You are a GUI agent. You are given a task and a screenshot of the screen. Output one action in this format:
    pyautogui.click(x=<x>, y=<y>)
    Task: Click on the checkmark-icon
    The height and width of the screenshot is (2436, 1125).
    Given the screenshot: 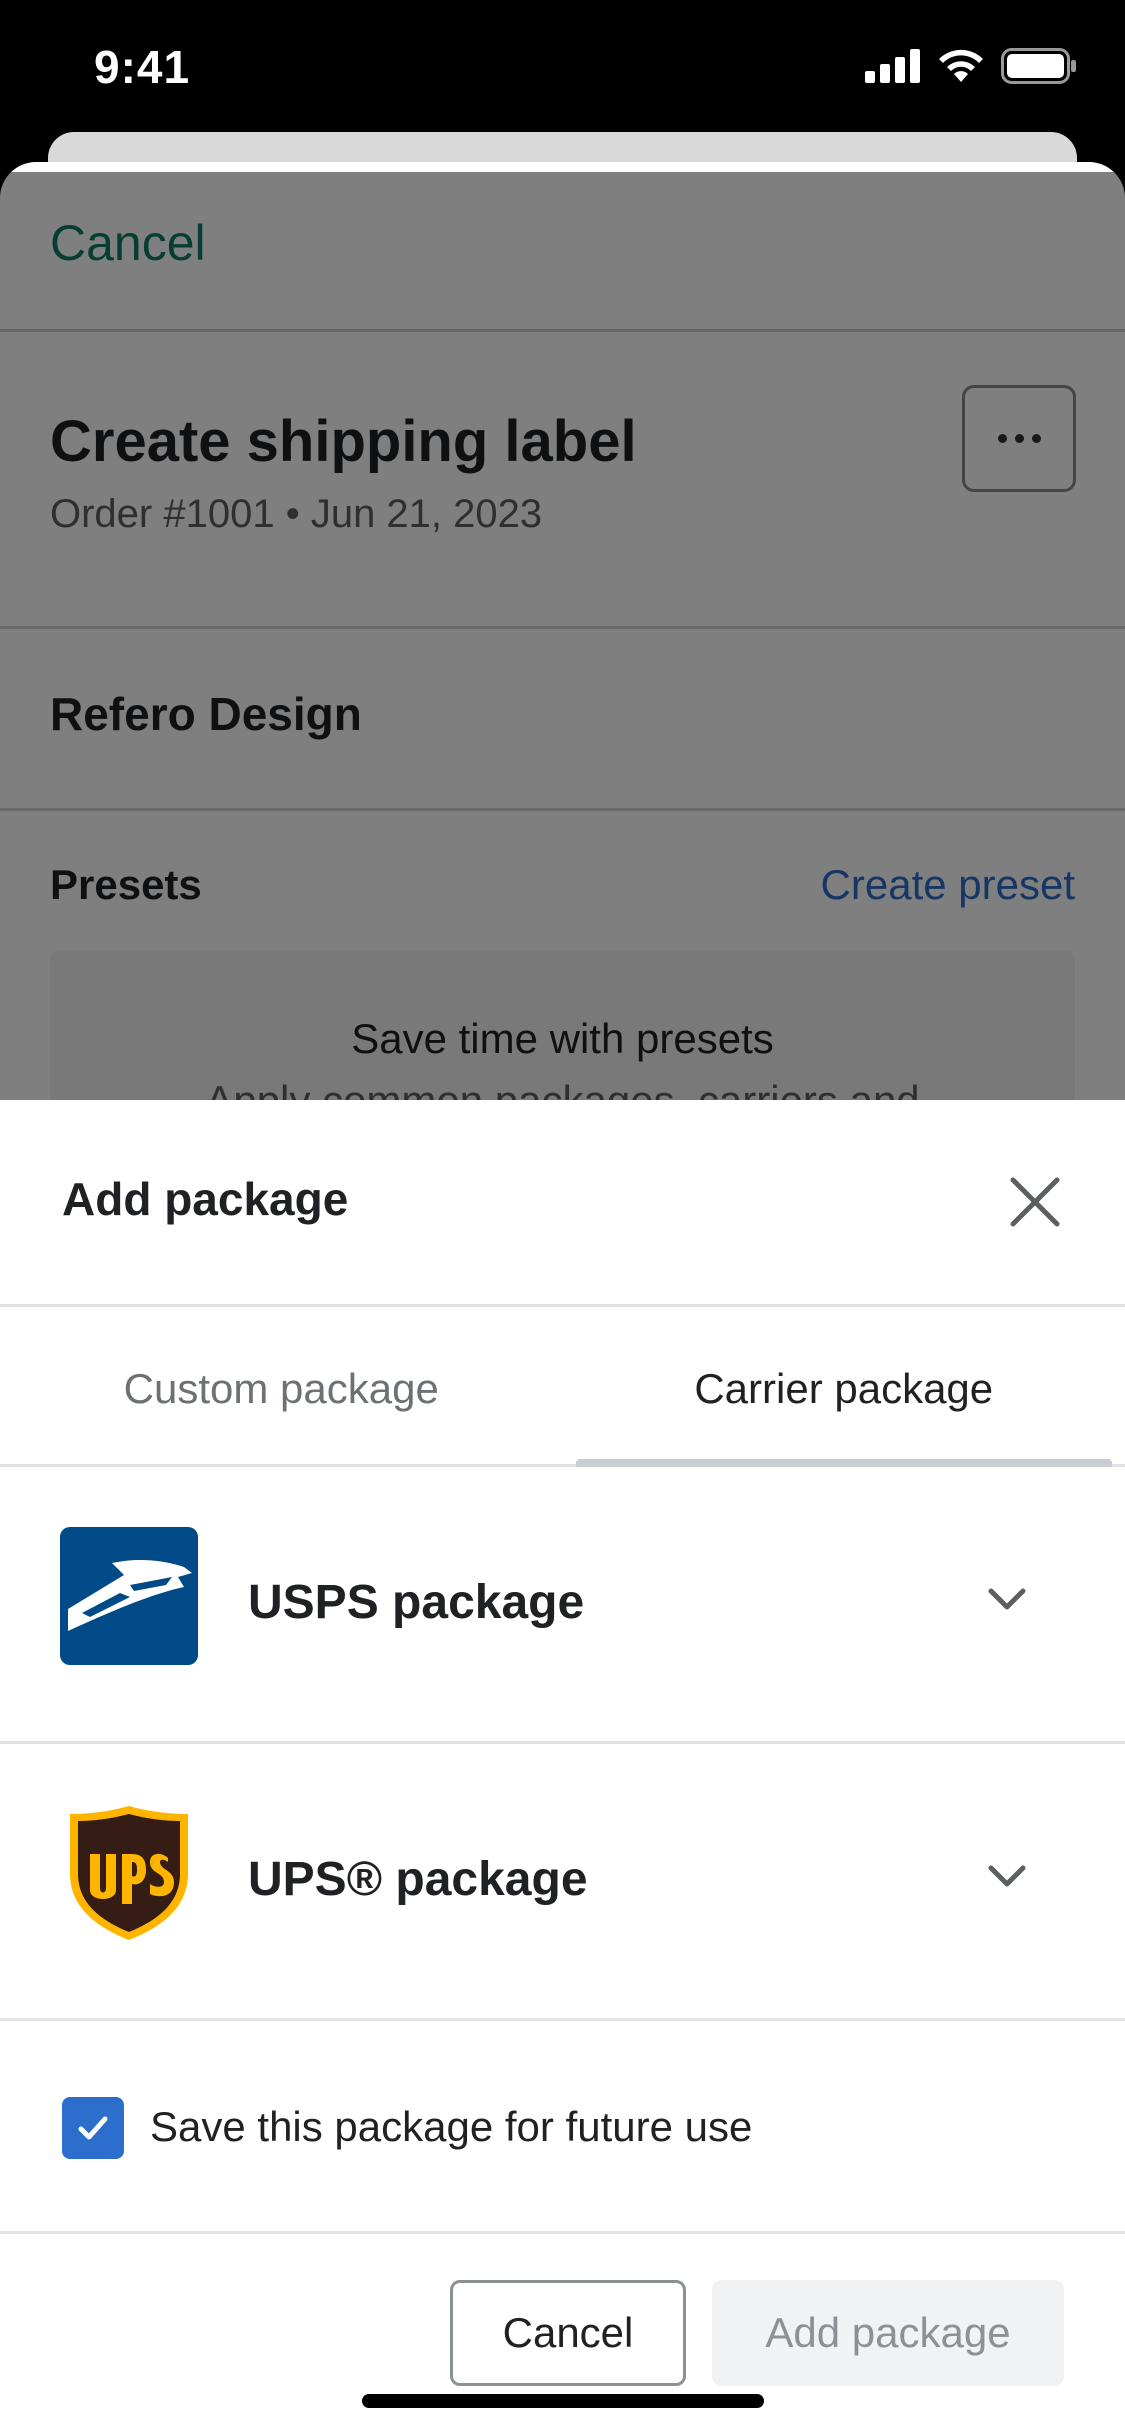 What is the action you would take?
    pyautogui.click(x=93, y=2128)
    